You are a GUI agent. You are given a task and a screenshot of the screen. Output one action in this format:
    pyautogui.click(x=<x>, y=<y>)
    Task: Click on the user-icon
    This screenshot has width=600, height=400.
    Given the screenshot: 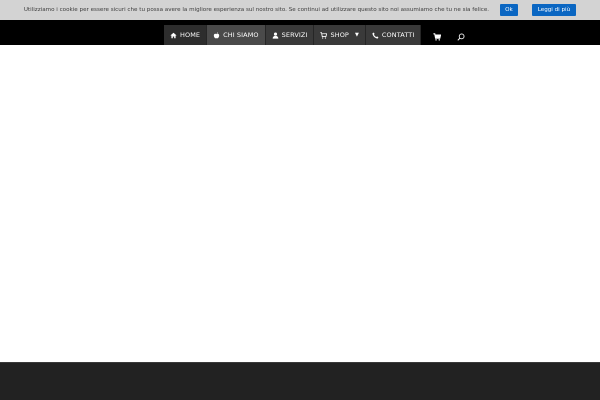 What is the action you would take?
    pyautogui.click(x=275, y=35)
    